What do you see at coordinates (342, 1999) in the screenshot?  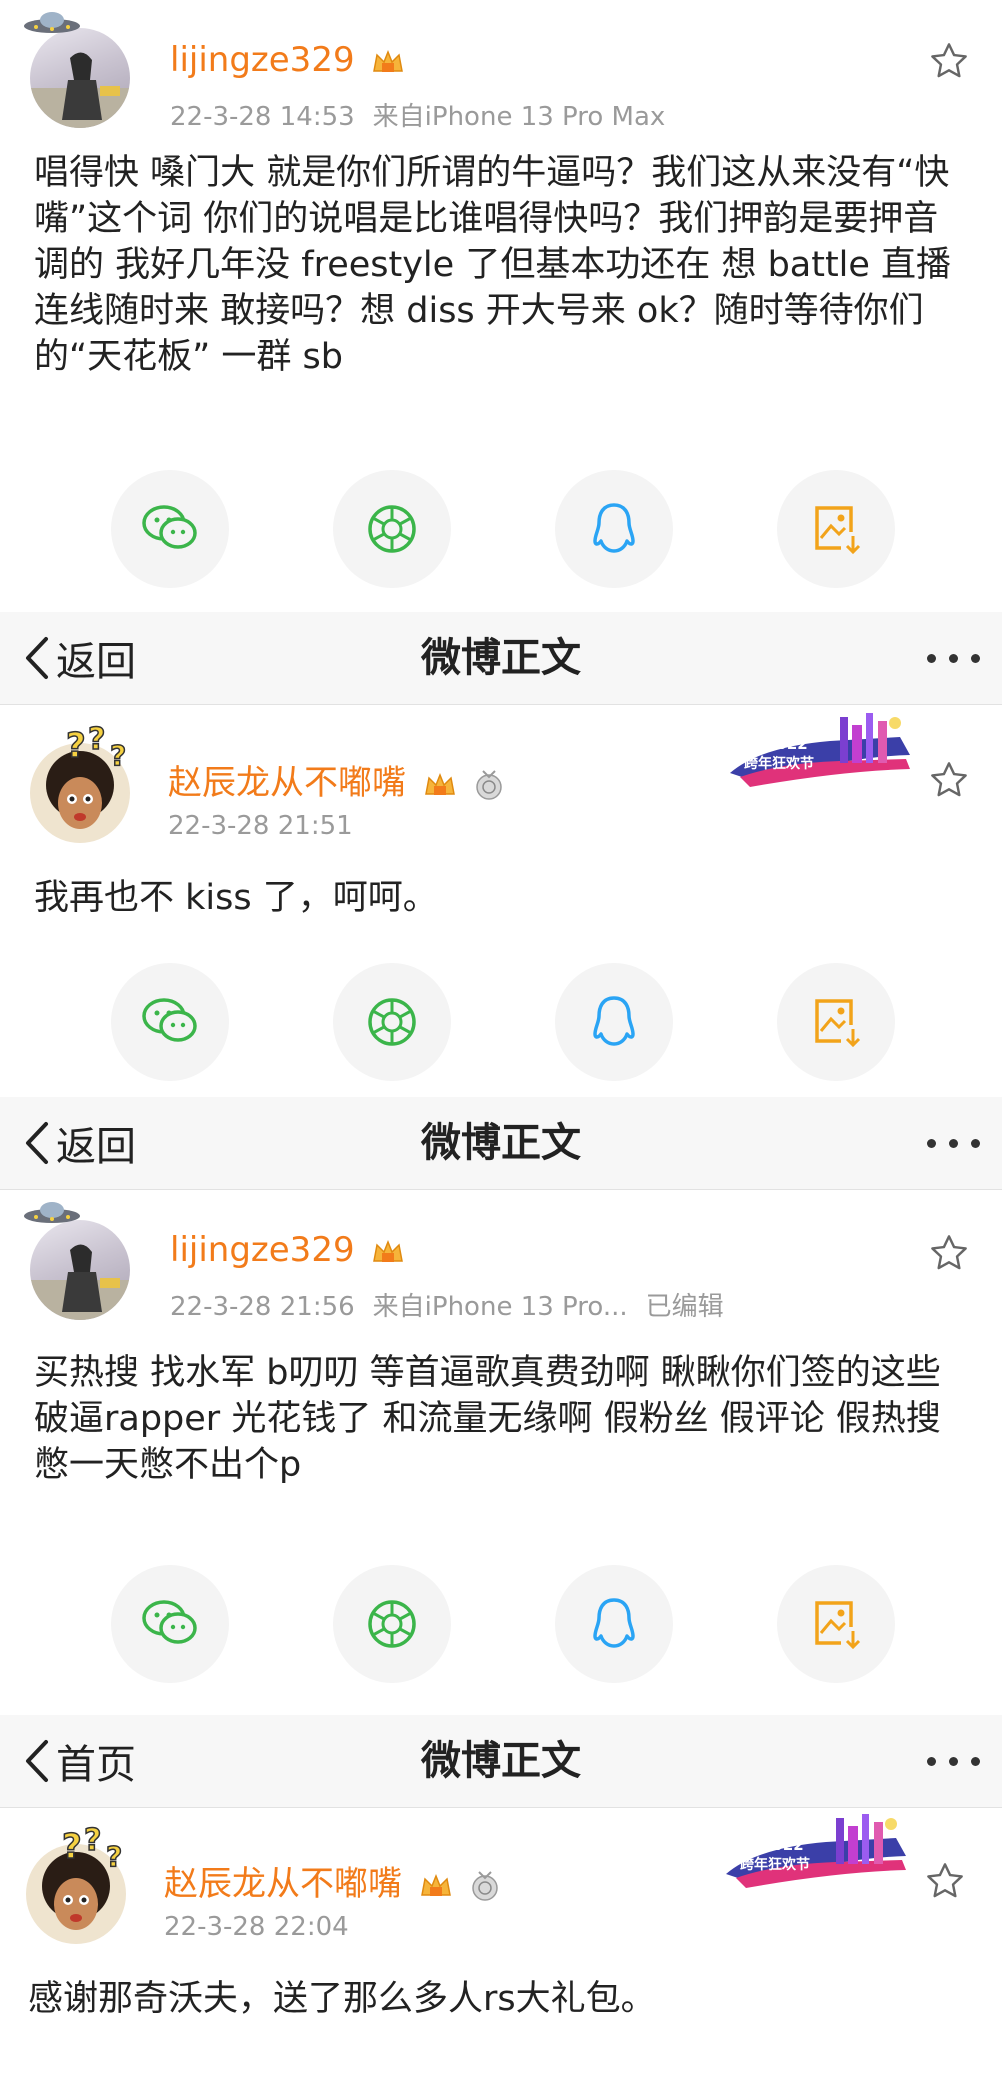 I see `post-content: 感谢那奇沃夫，送了那么多人rs大礼包。` at bounding box center [342, 1999].